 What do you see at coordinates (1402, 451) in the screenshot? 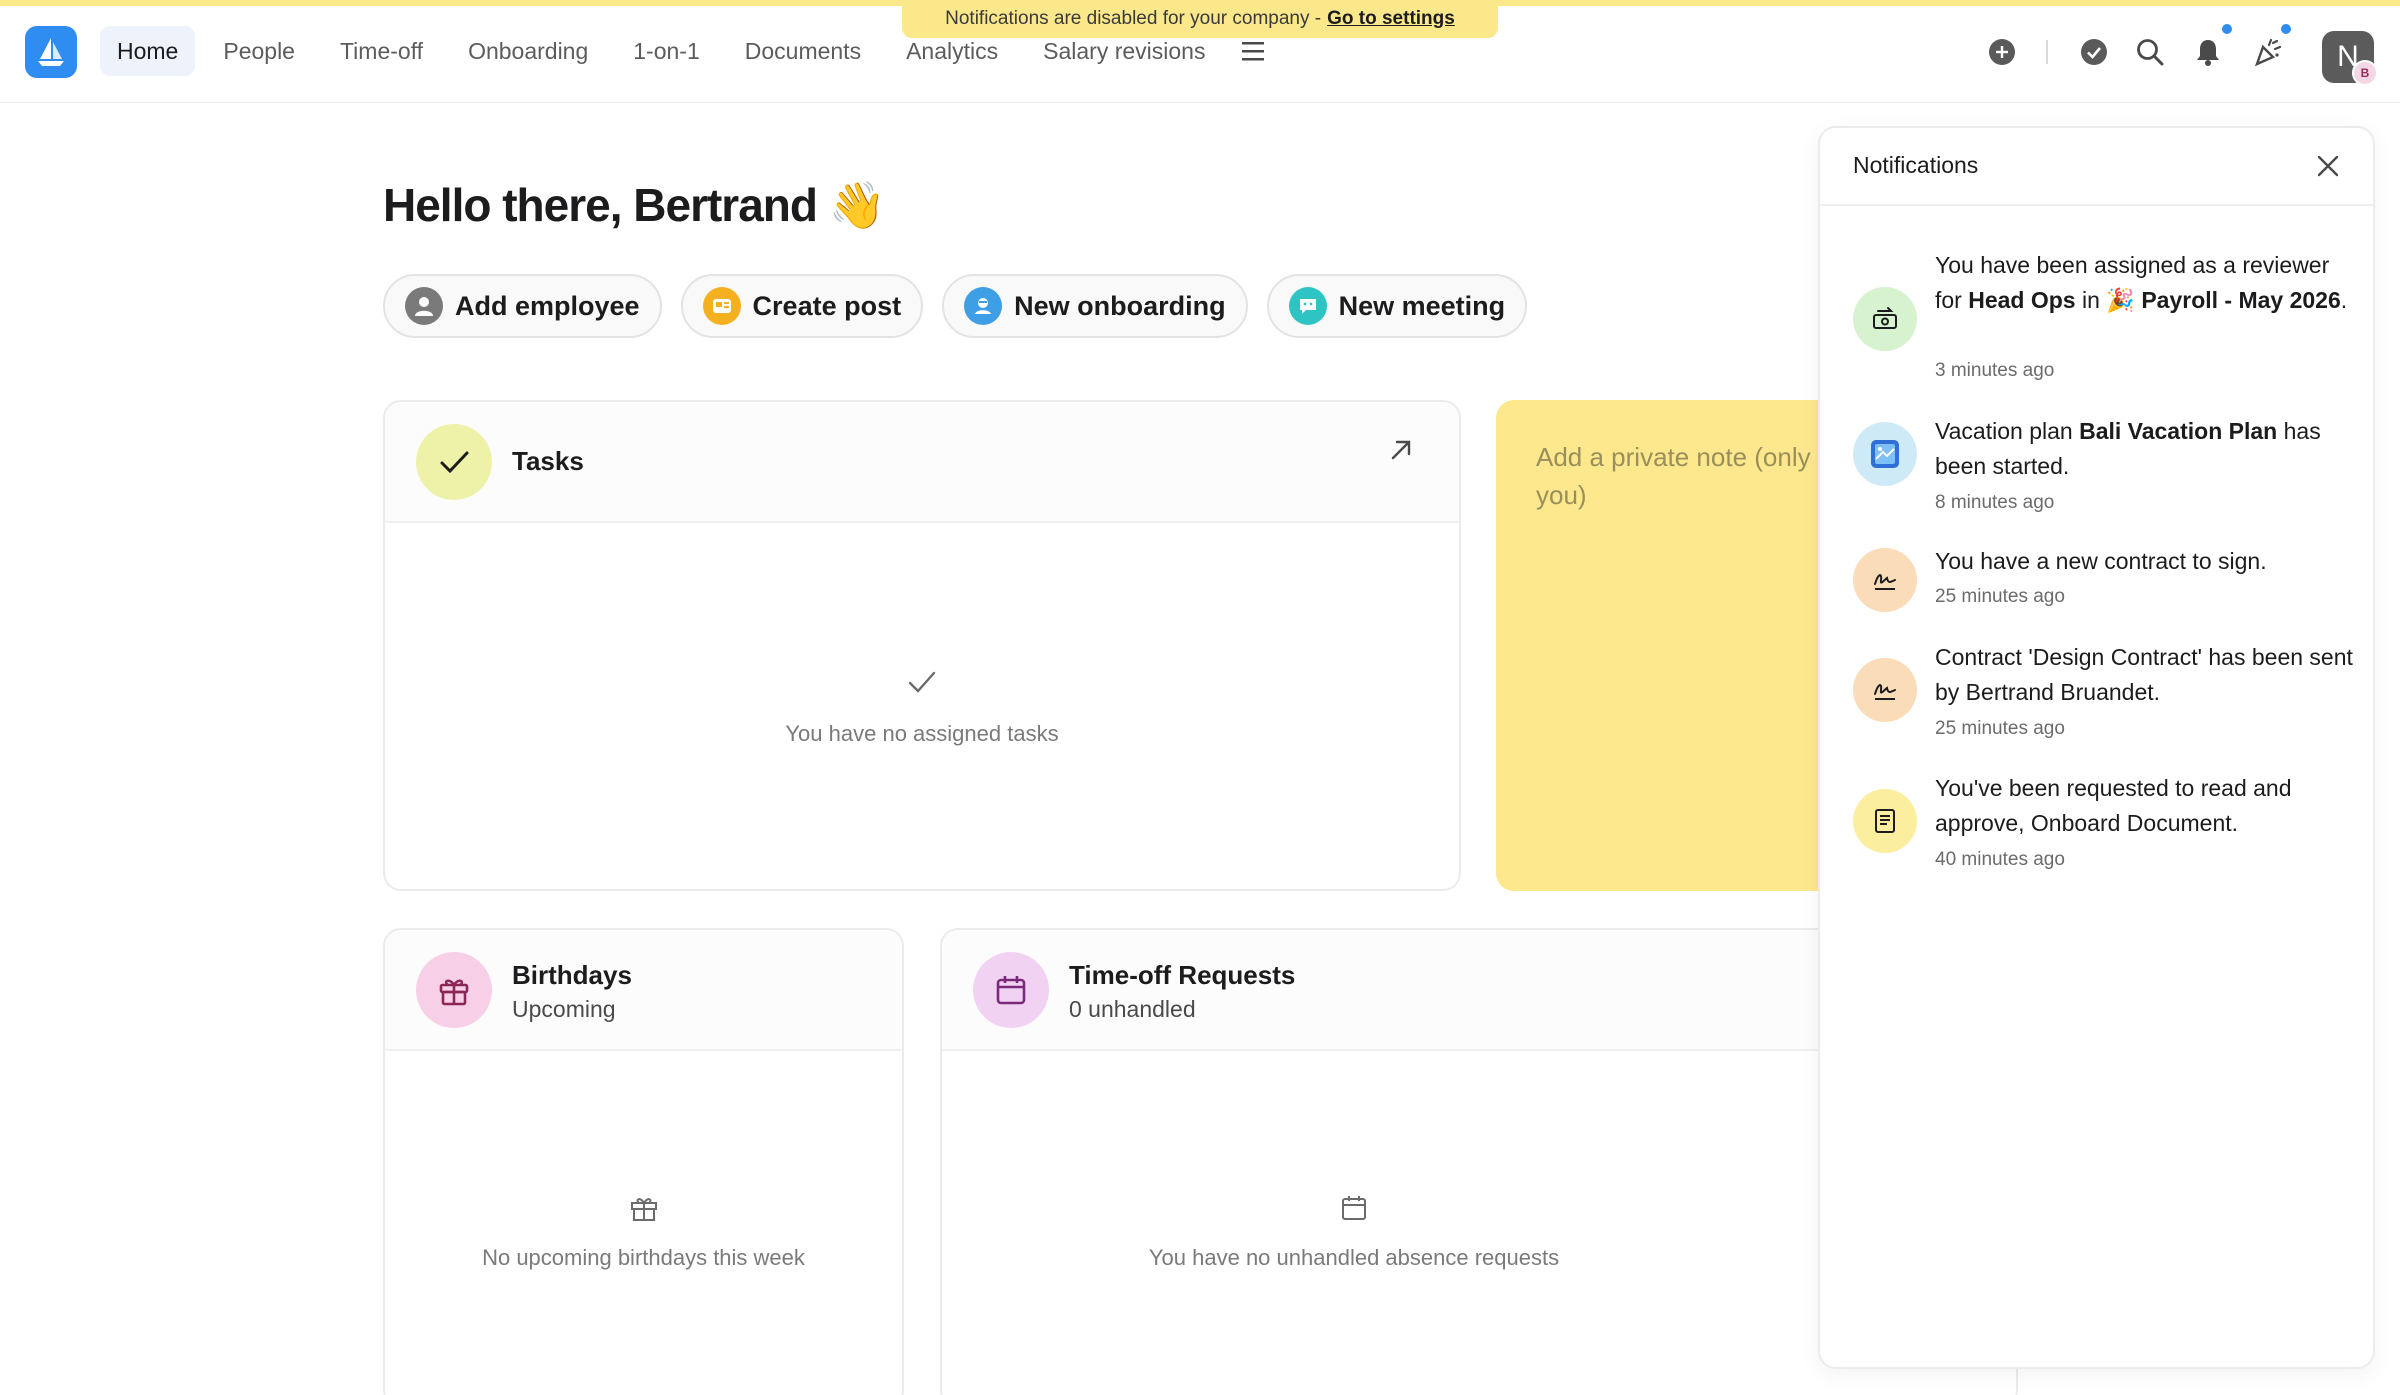
I see `open-tasks-arrow-icon` at bounding box center [1402, 451].